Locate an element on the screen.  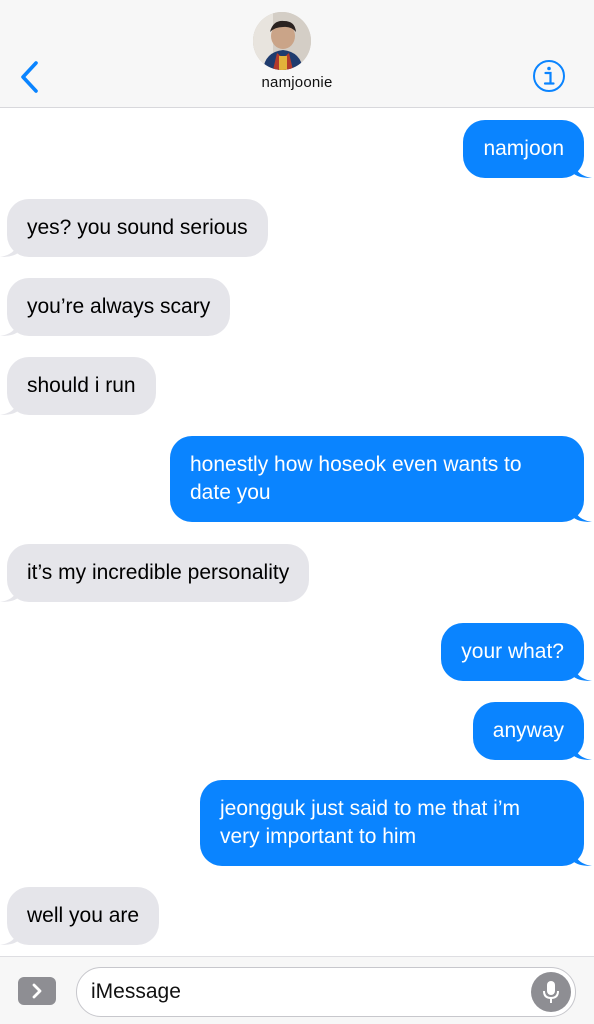
message-text: namjoon is located at coordinates (523, 148).